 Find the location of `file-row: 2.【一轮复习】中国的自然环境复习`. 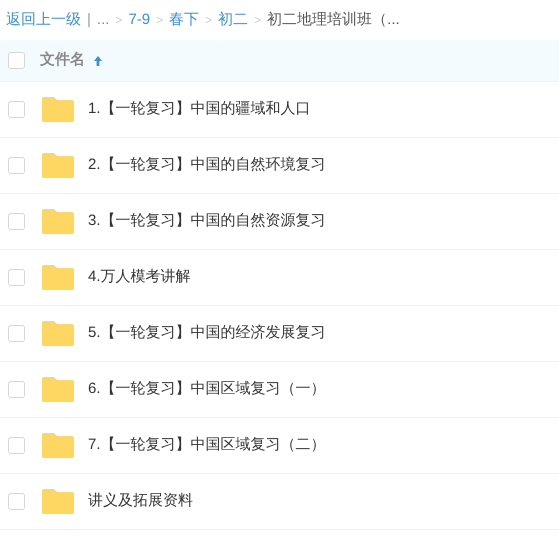

file-row: 2.【一轮复习】中国的自然环境复习 is located at coordinates (279, 166).